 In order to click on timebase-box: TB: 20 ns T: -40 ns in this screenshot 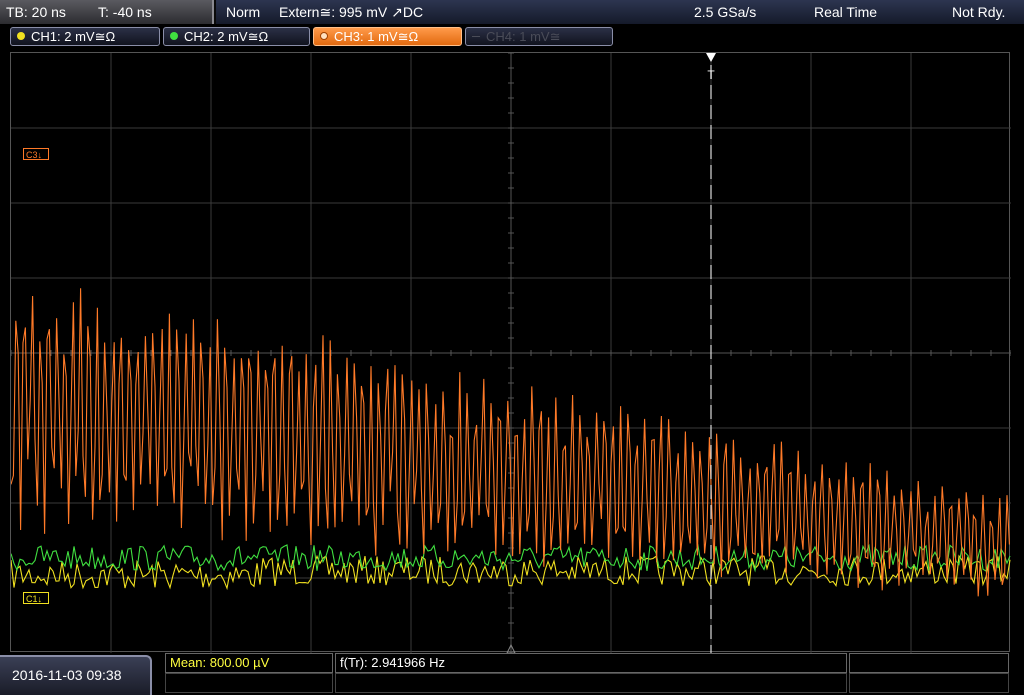, I will do `click(107, 12)`.